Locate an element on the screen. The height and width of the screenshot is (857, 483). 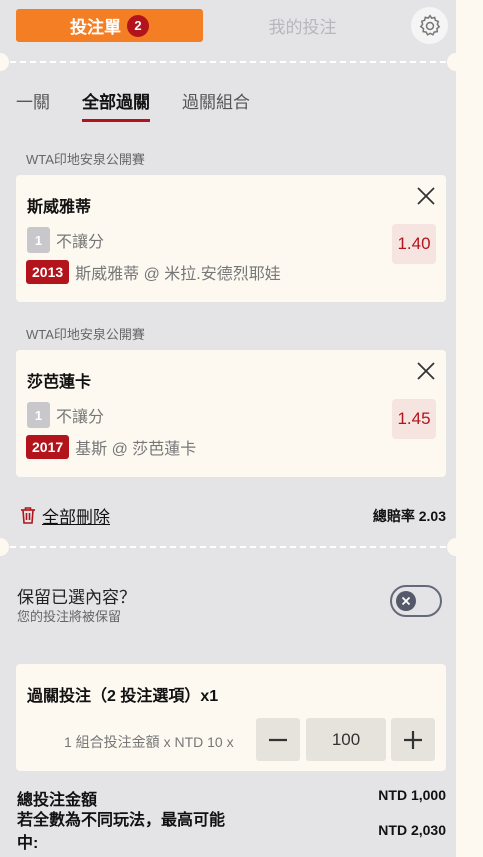
parlay-bet-card: 過關投注（2 投注選項）x1 1 組合投注金額 x NTD 10 x 100 is located at coordinates (231, 717).